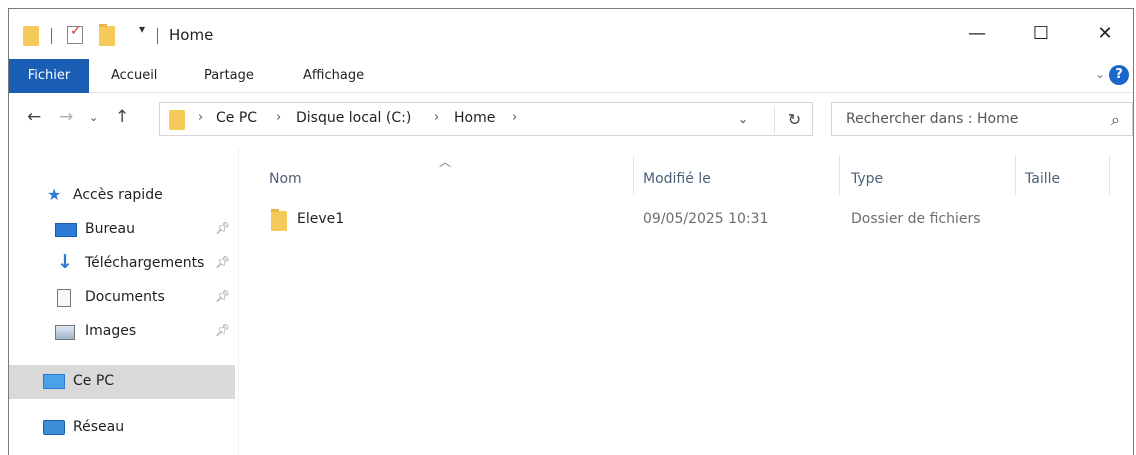 The image size is (1136, 455). What do you see at coordinates (142, 29) in the screenshot?
I see `customize-quick-access-icon: ▾` at bounding box center [142, 29].